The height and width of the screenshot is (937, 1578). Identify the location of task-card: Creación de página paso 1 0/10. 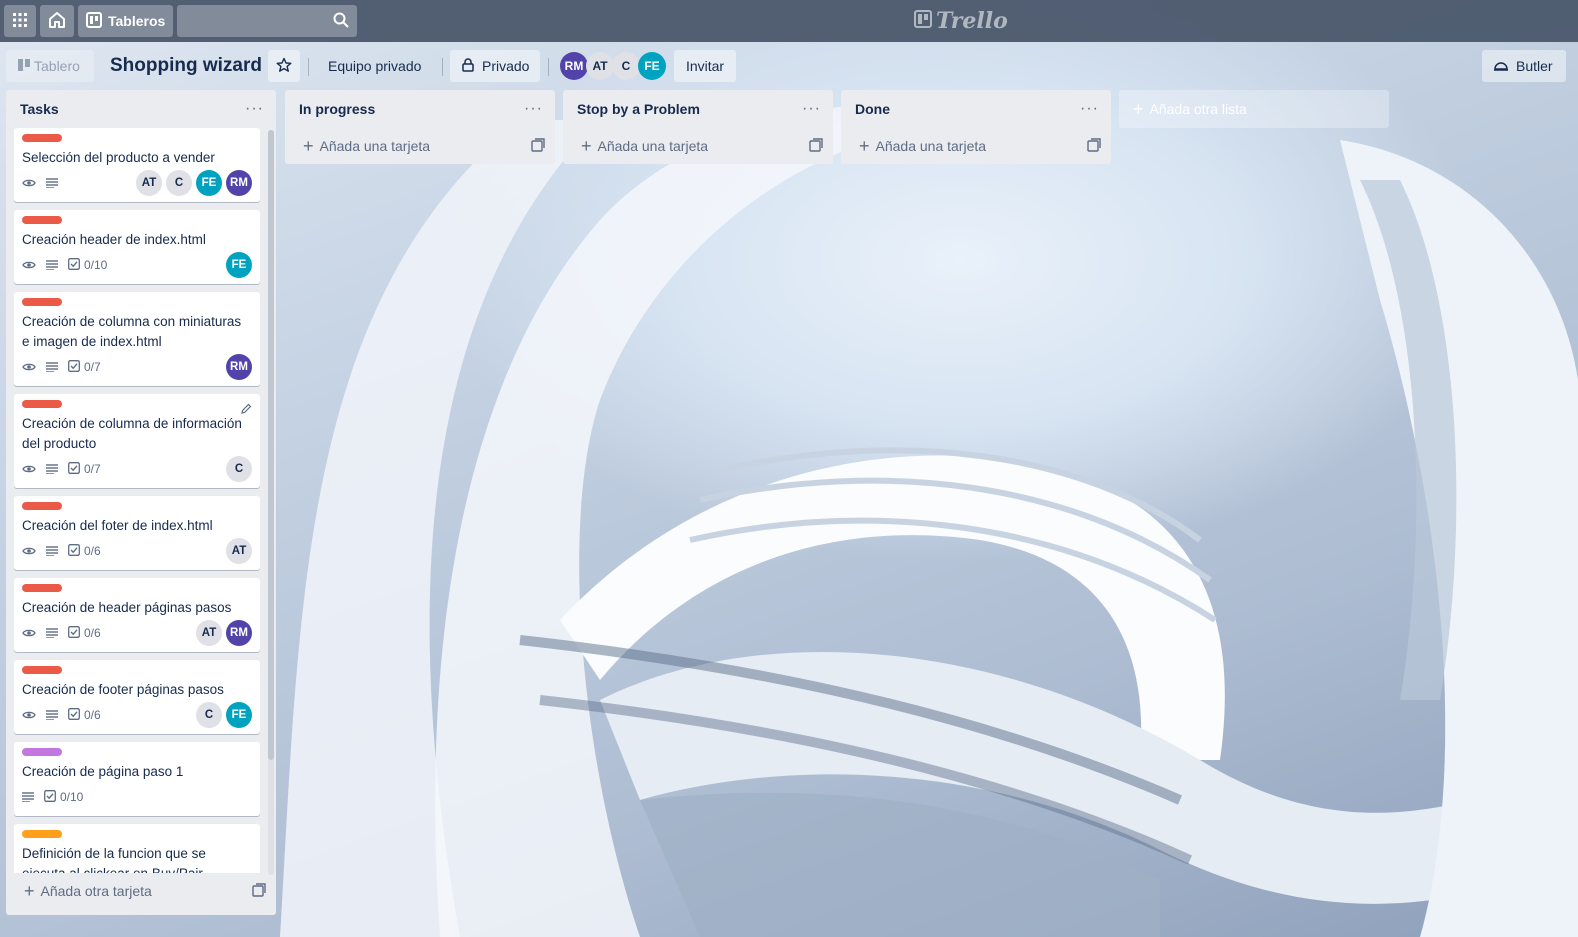
(137, 779).